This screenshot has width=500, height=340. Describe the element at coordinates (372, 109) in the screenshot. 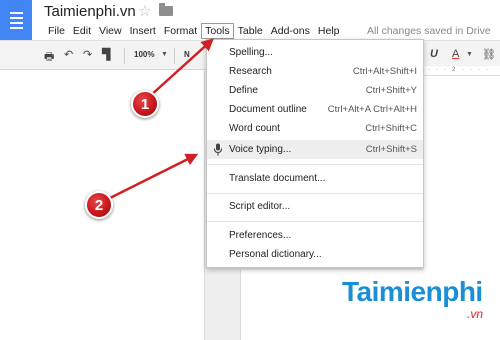

I see `shortcut-label: Ctrl+Alt+A Ctrl+Alt+H` at that location.